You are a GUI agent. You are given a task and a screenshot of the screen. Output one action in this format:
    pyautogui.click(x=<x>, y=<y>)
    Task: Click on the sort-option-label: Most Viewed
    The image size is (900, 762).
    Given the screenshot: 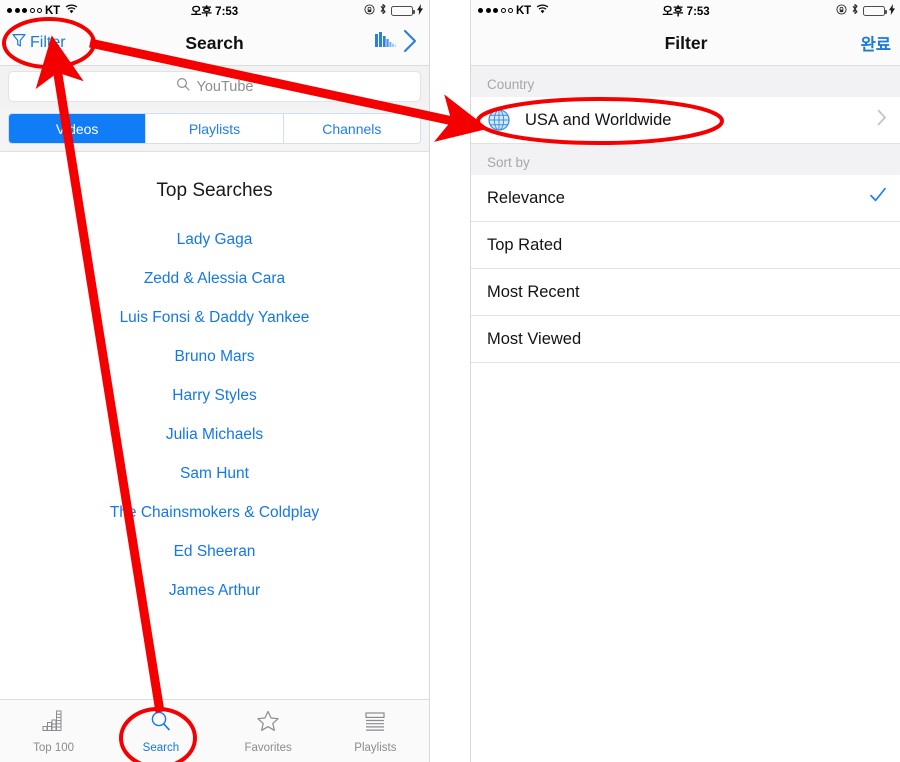 What is the action you would take?
    pyautogui.click(x=534, y=338)
    